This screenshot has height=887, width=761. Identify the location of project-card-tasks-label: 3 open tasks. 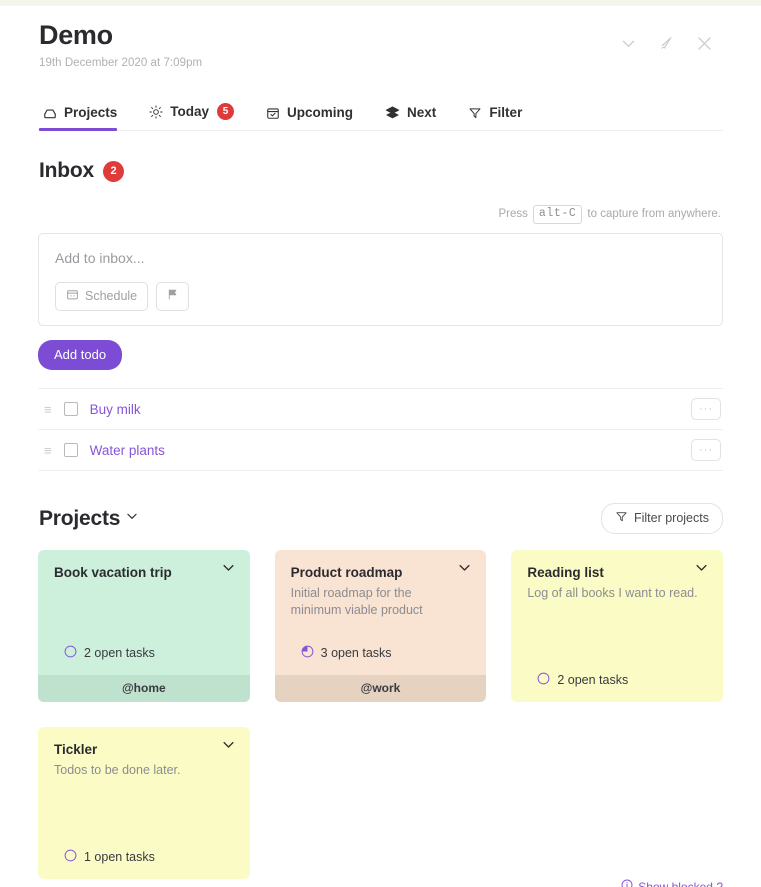
(356, 653).